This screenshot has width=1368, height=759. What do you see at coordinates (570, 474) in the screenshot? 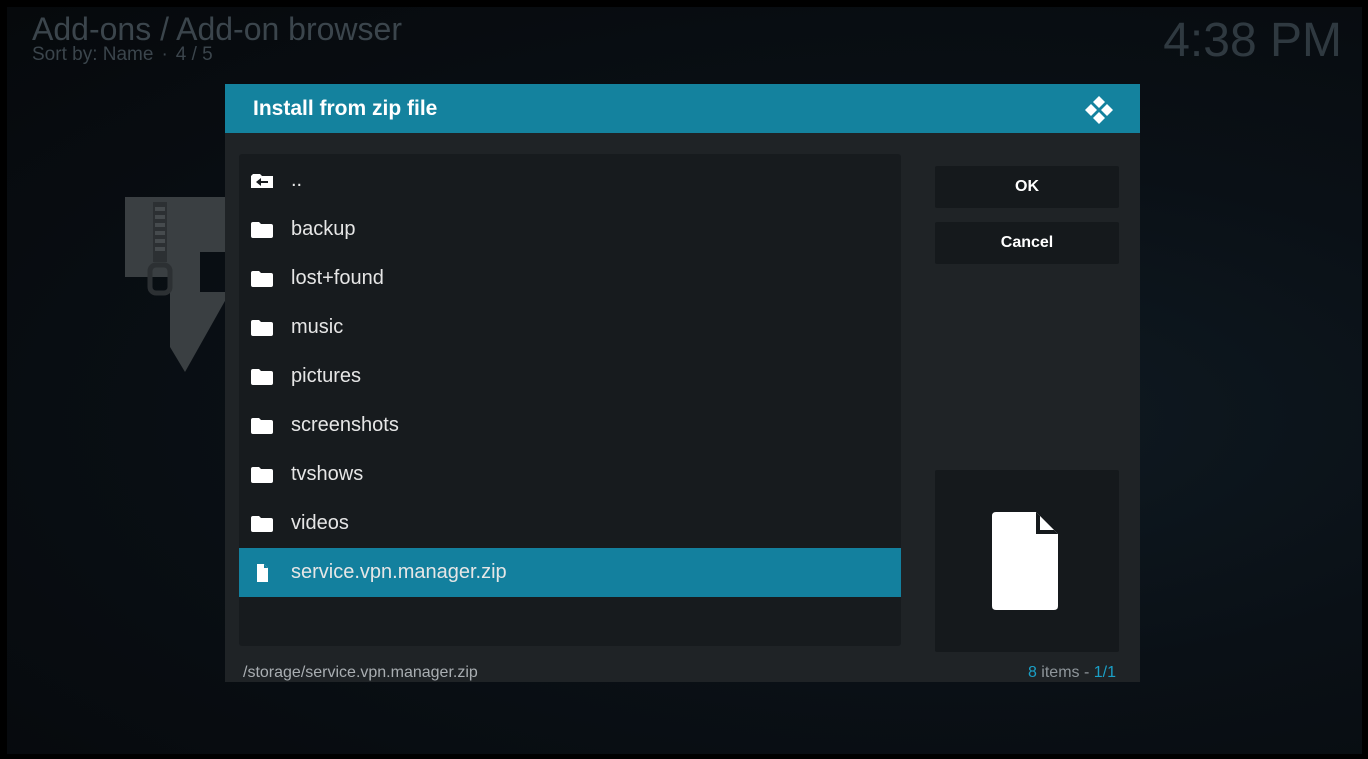
I see `list-item-folder: tvshows` at bounding box center [570, 474].